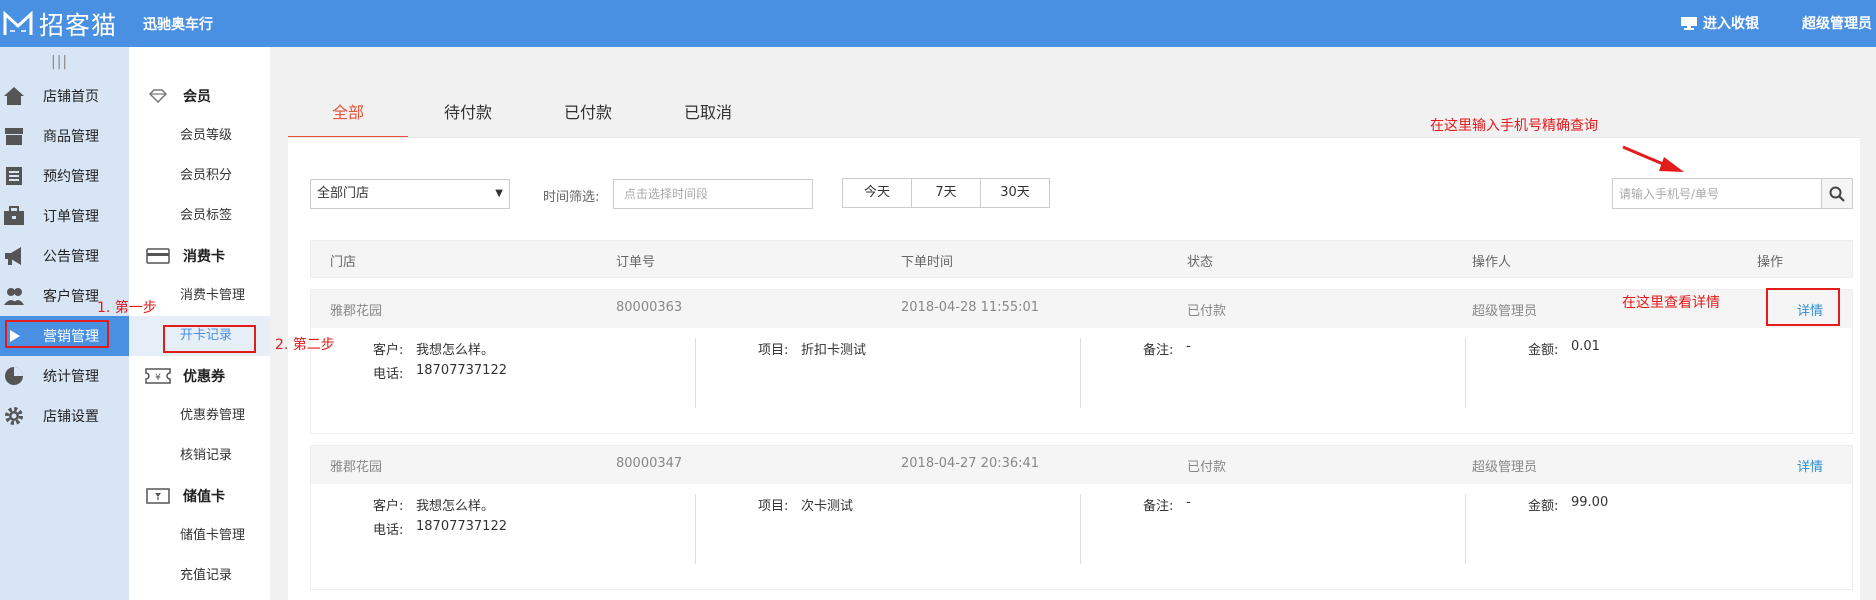  I want to click on sidebar-item-announcements: 公告管理, so click(64, 256).